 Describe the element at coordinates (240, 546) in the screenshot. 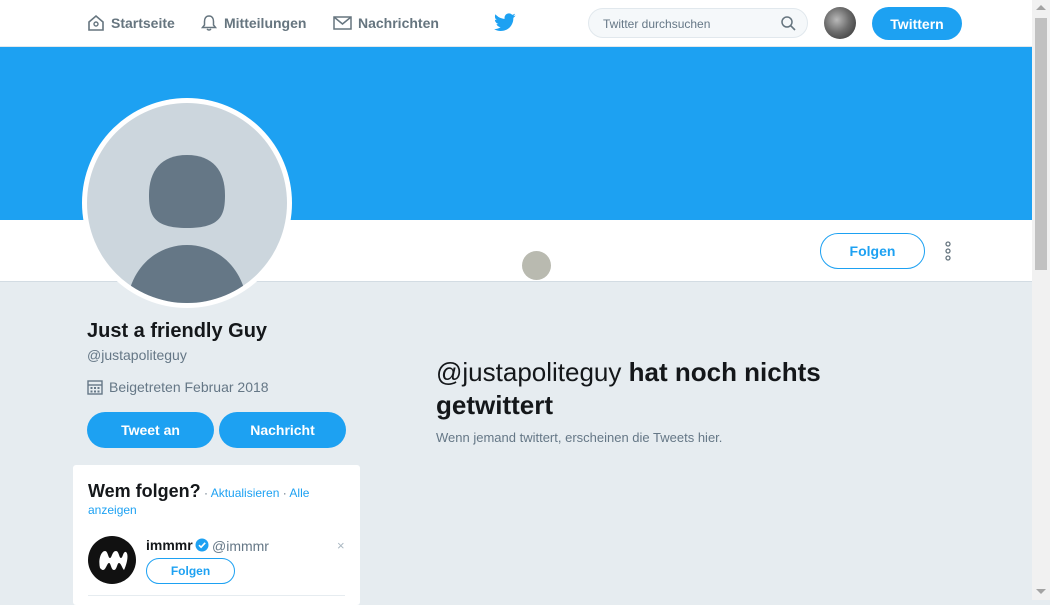

I see `suggestion-handle: @immmr` at that location.